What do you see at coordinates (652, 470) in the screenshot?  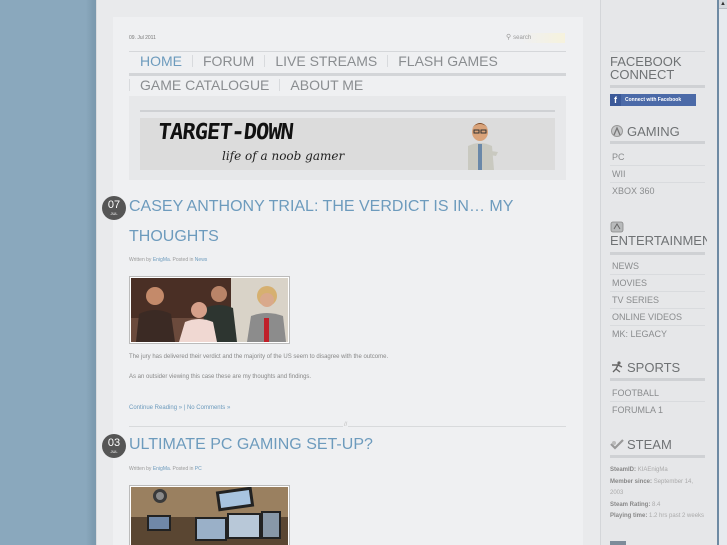 I see `steam-id-value: KIAEnigMa` at bounding box center [652, 470].